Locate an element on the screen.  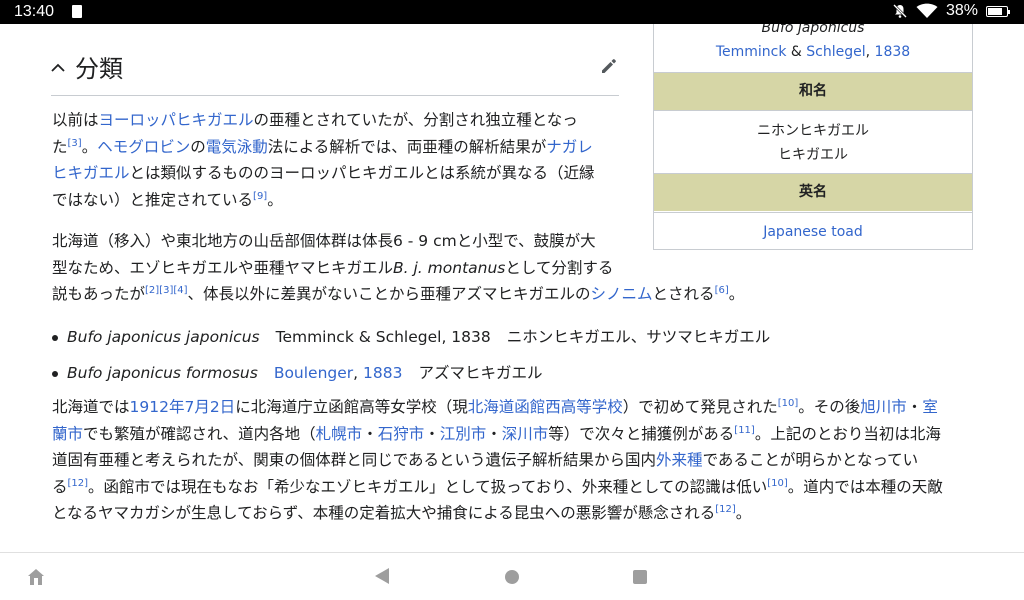
section-title: 分類 is located at coordinates (99, 69).